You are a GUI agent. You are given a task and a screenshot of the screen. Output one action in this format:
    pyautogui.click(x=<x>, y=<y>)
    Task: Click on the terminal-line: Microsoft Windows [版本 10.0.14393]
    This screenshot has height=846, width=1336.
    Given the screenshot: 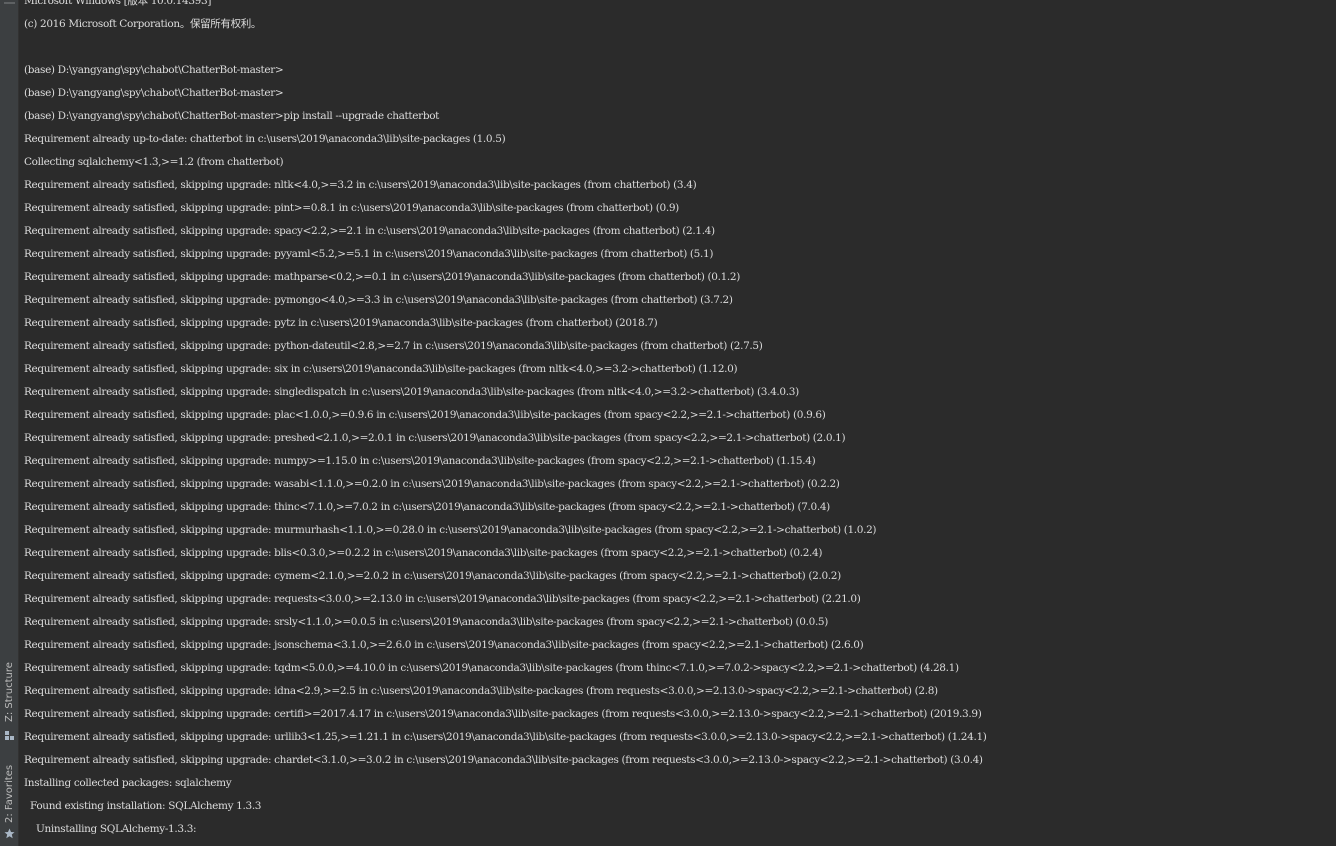 What is the action you would take?
    pyautogui.click(x=118, y=3)
    